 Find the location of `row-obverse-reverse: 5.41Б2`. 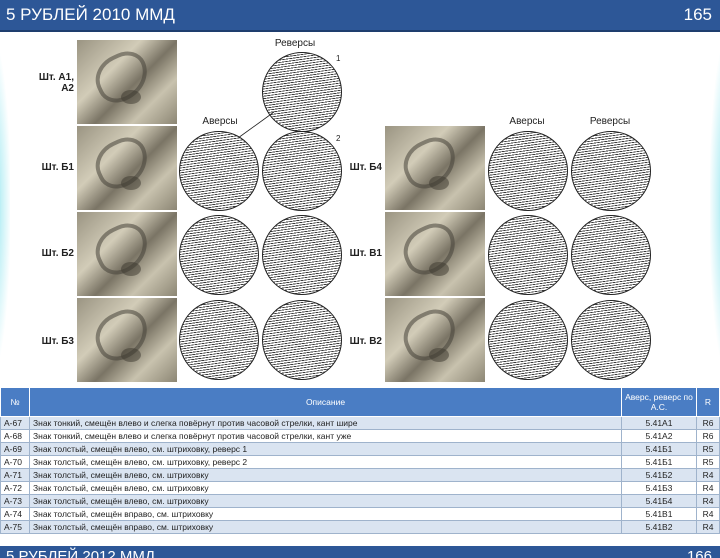

row-obverse-reverse: 5.41Б2 is located at coordinates (659, 475).